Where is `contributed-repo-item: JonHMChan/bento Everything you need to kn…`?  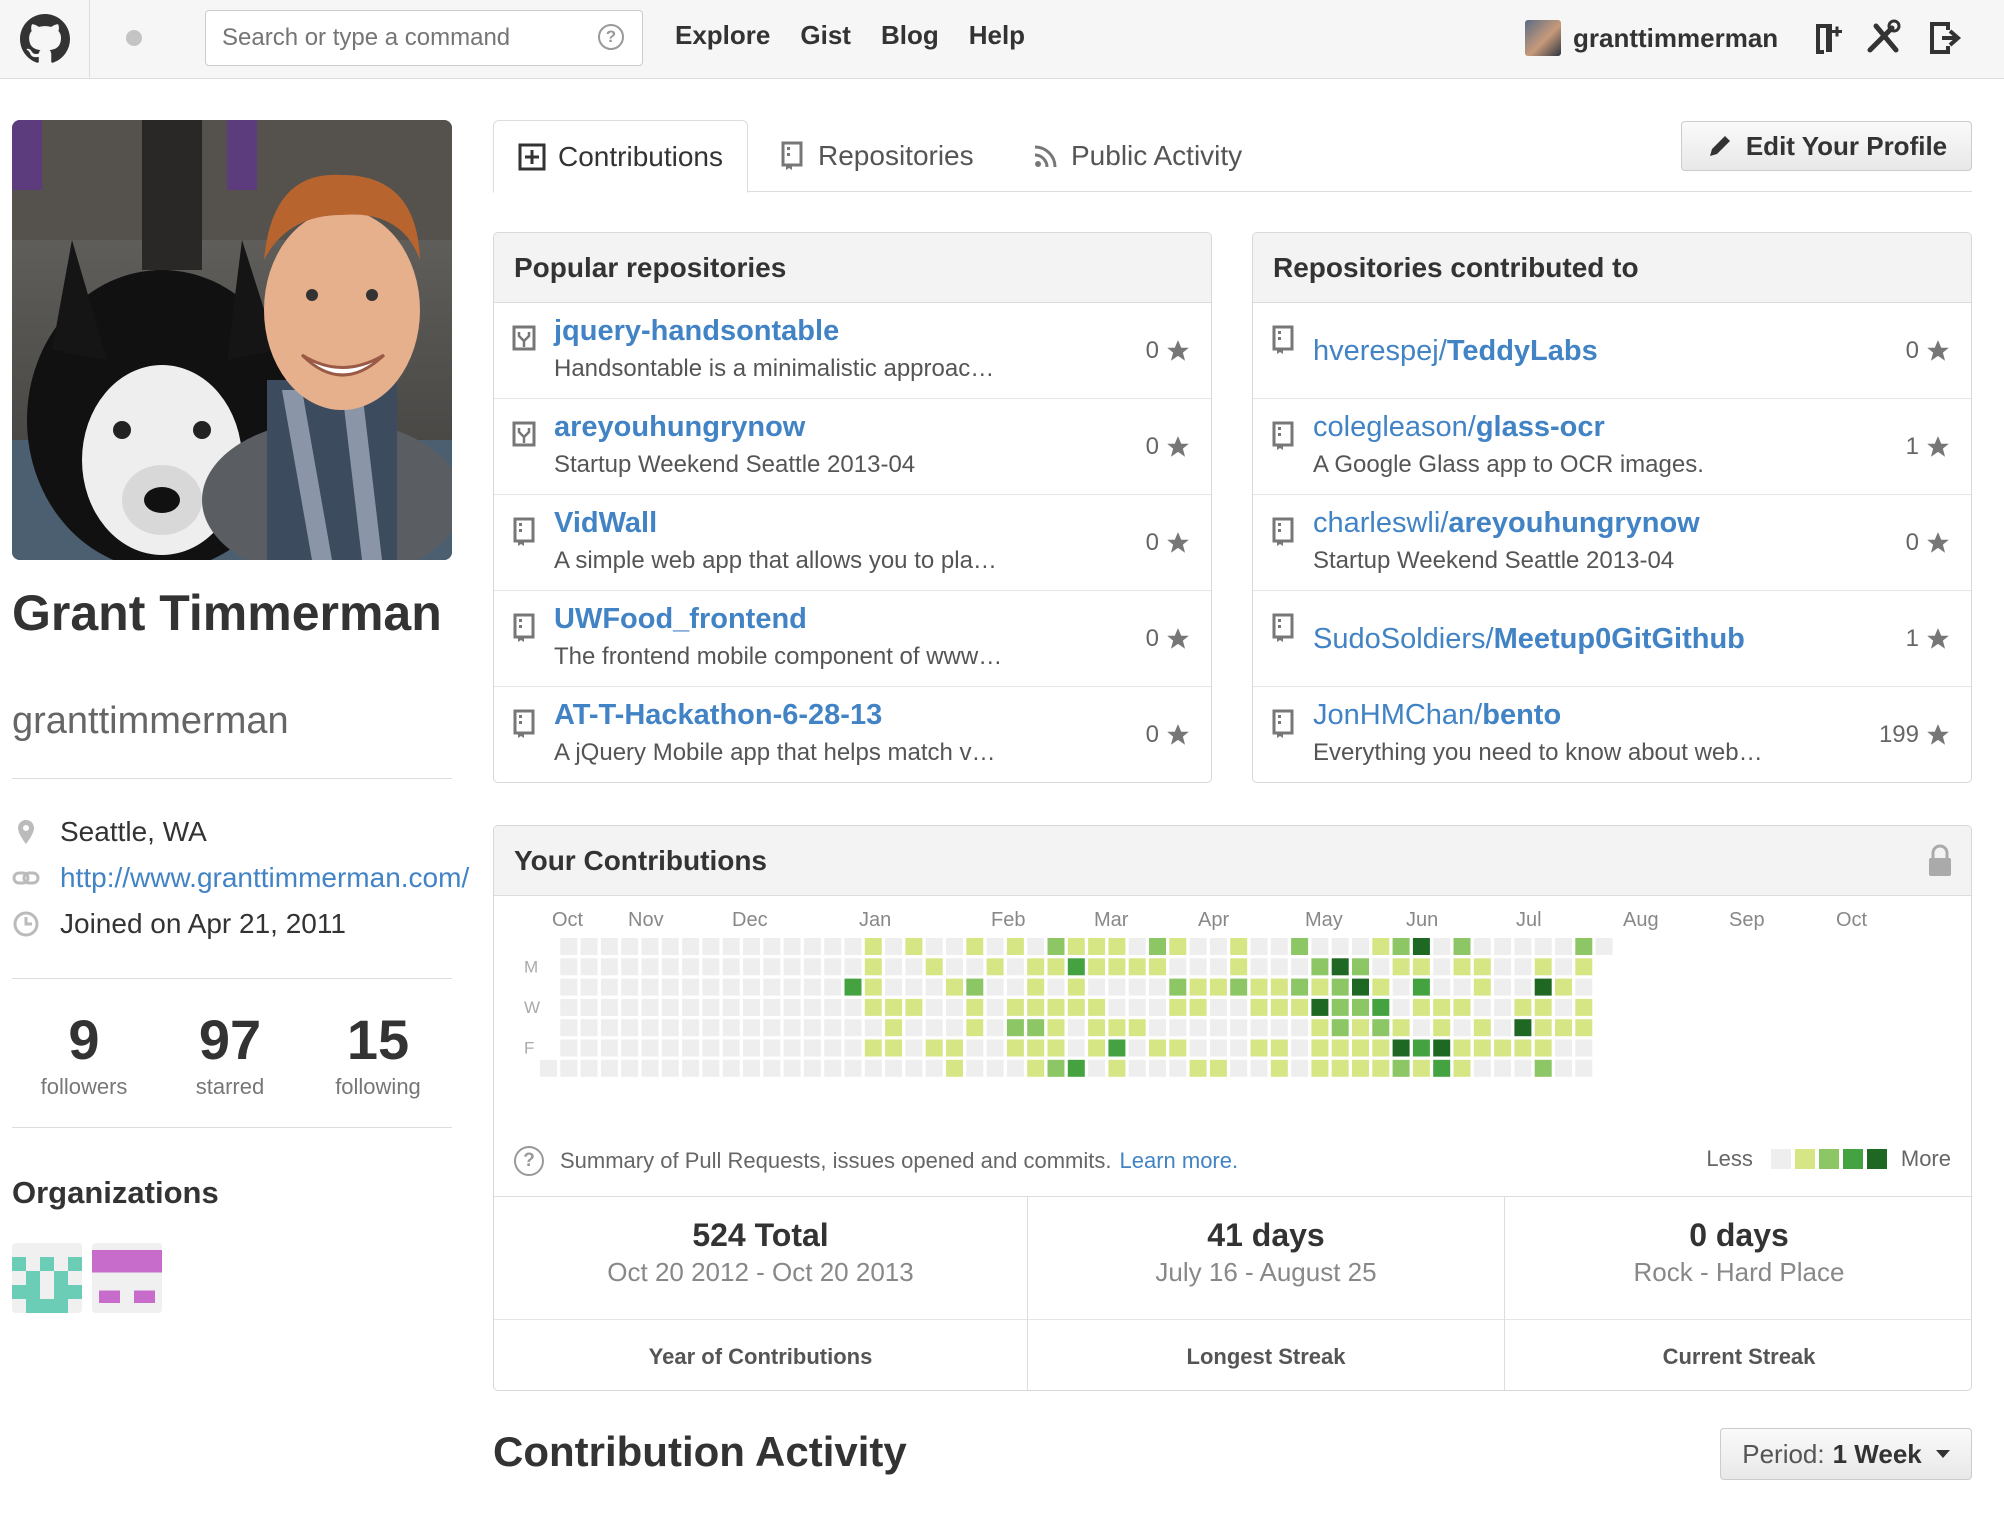
contributed-repo-item: JonHMChan/bento Everything you need to kn… is located at coordinates (1612, 734).